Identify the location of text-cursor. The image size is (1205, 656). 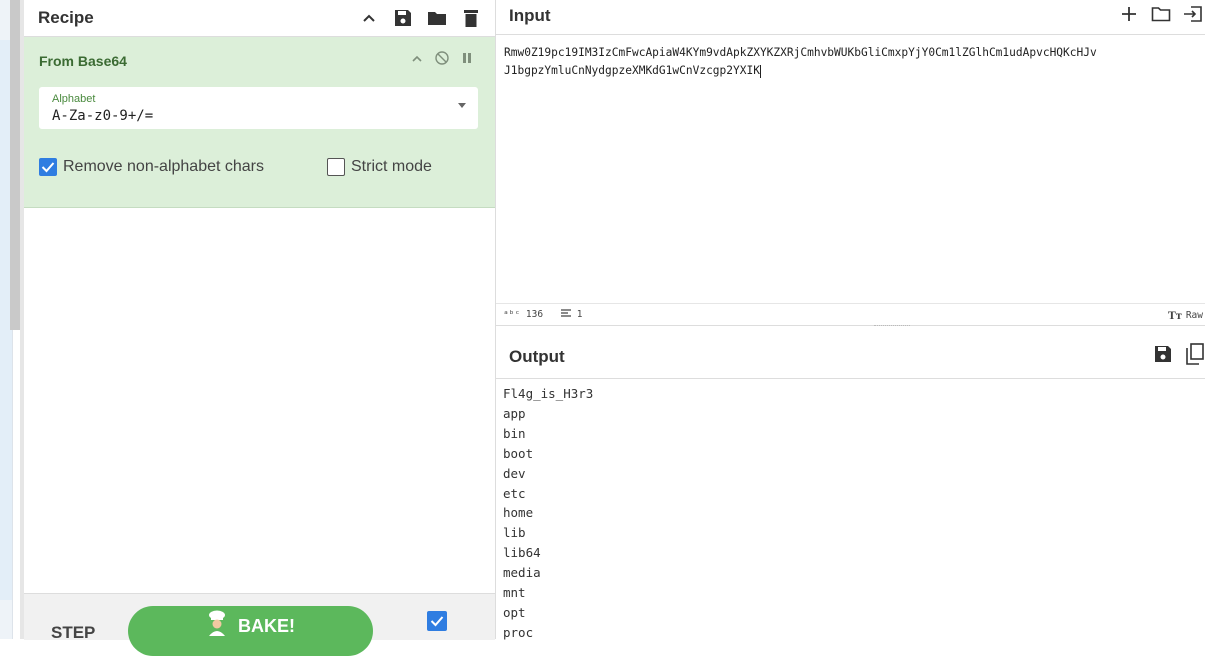
(760, 71).